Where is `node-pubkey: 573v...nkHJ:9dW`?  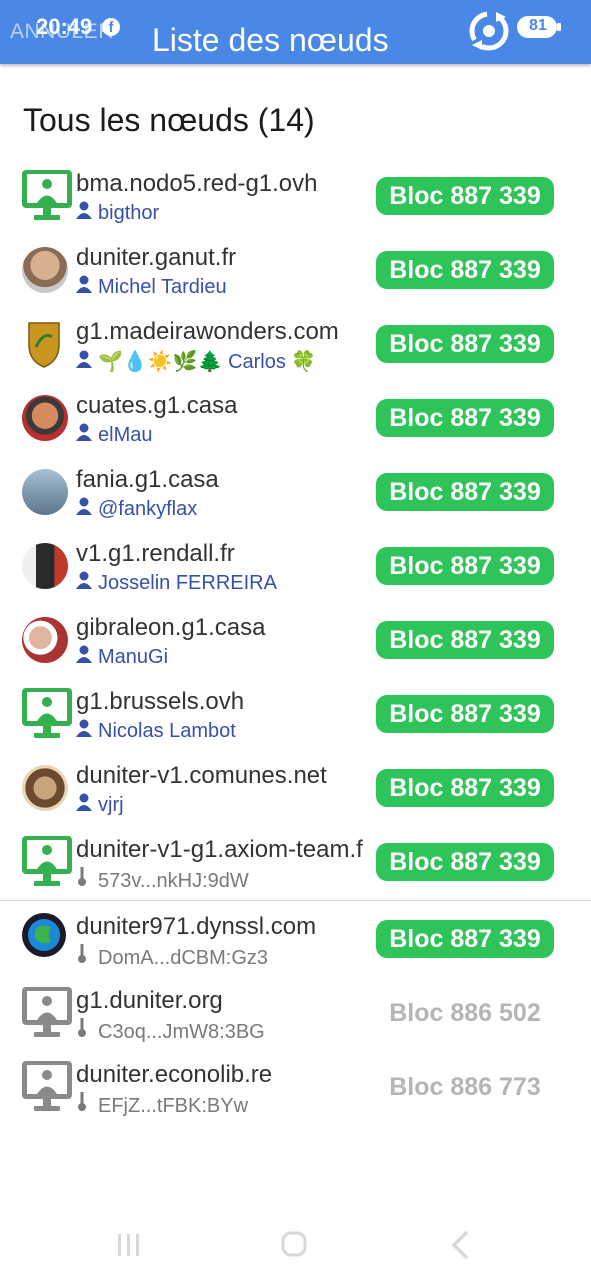 node-pubkey: 573v...nkHJ:9dW is located at coordinates (162, 880).